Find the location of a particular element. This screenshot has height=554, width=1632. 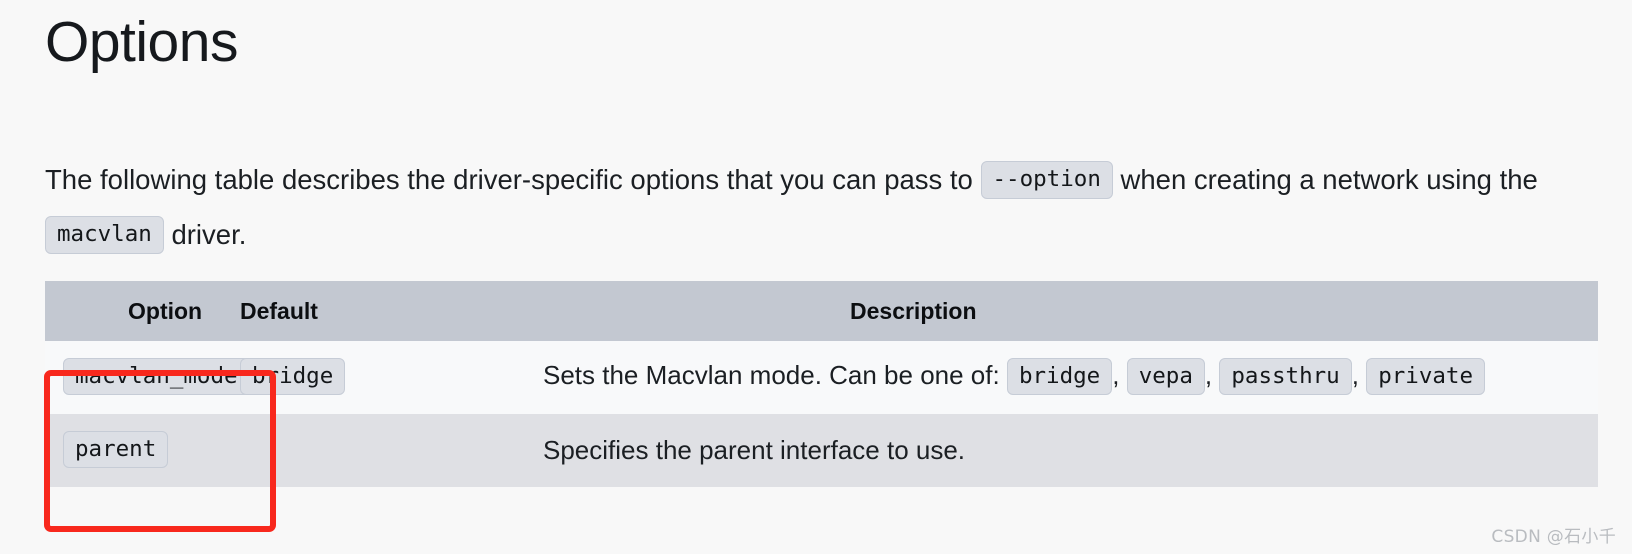

column-header-default: Default is located at coordinates (307, 311).